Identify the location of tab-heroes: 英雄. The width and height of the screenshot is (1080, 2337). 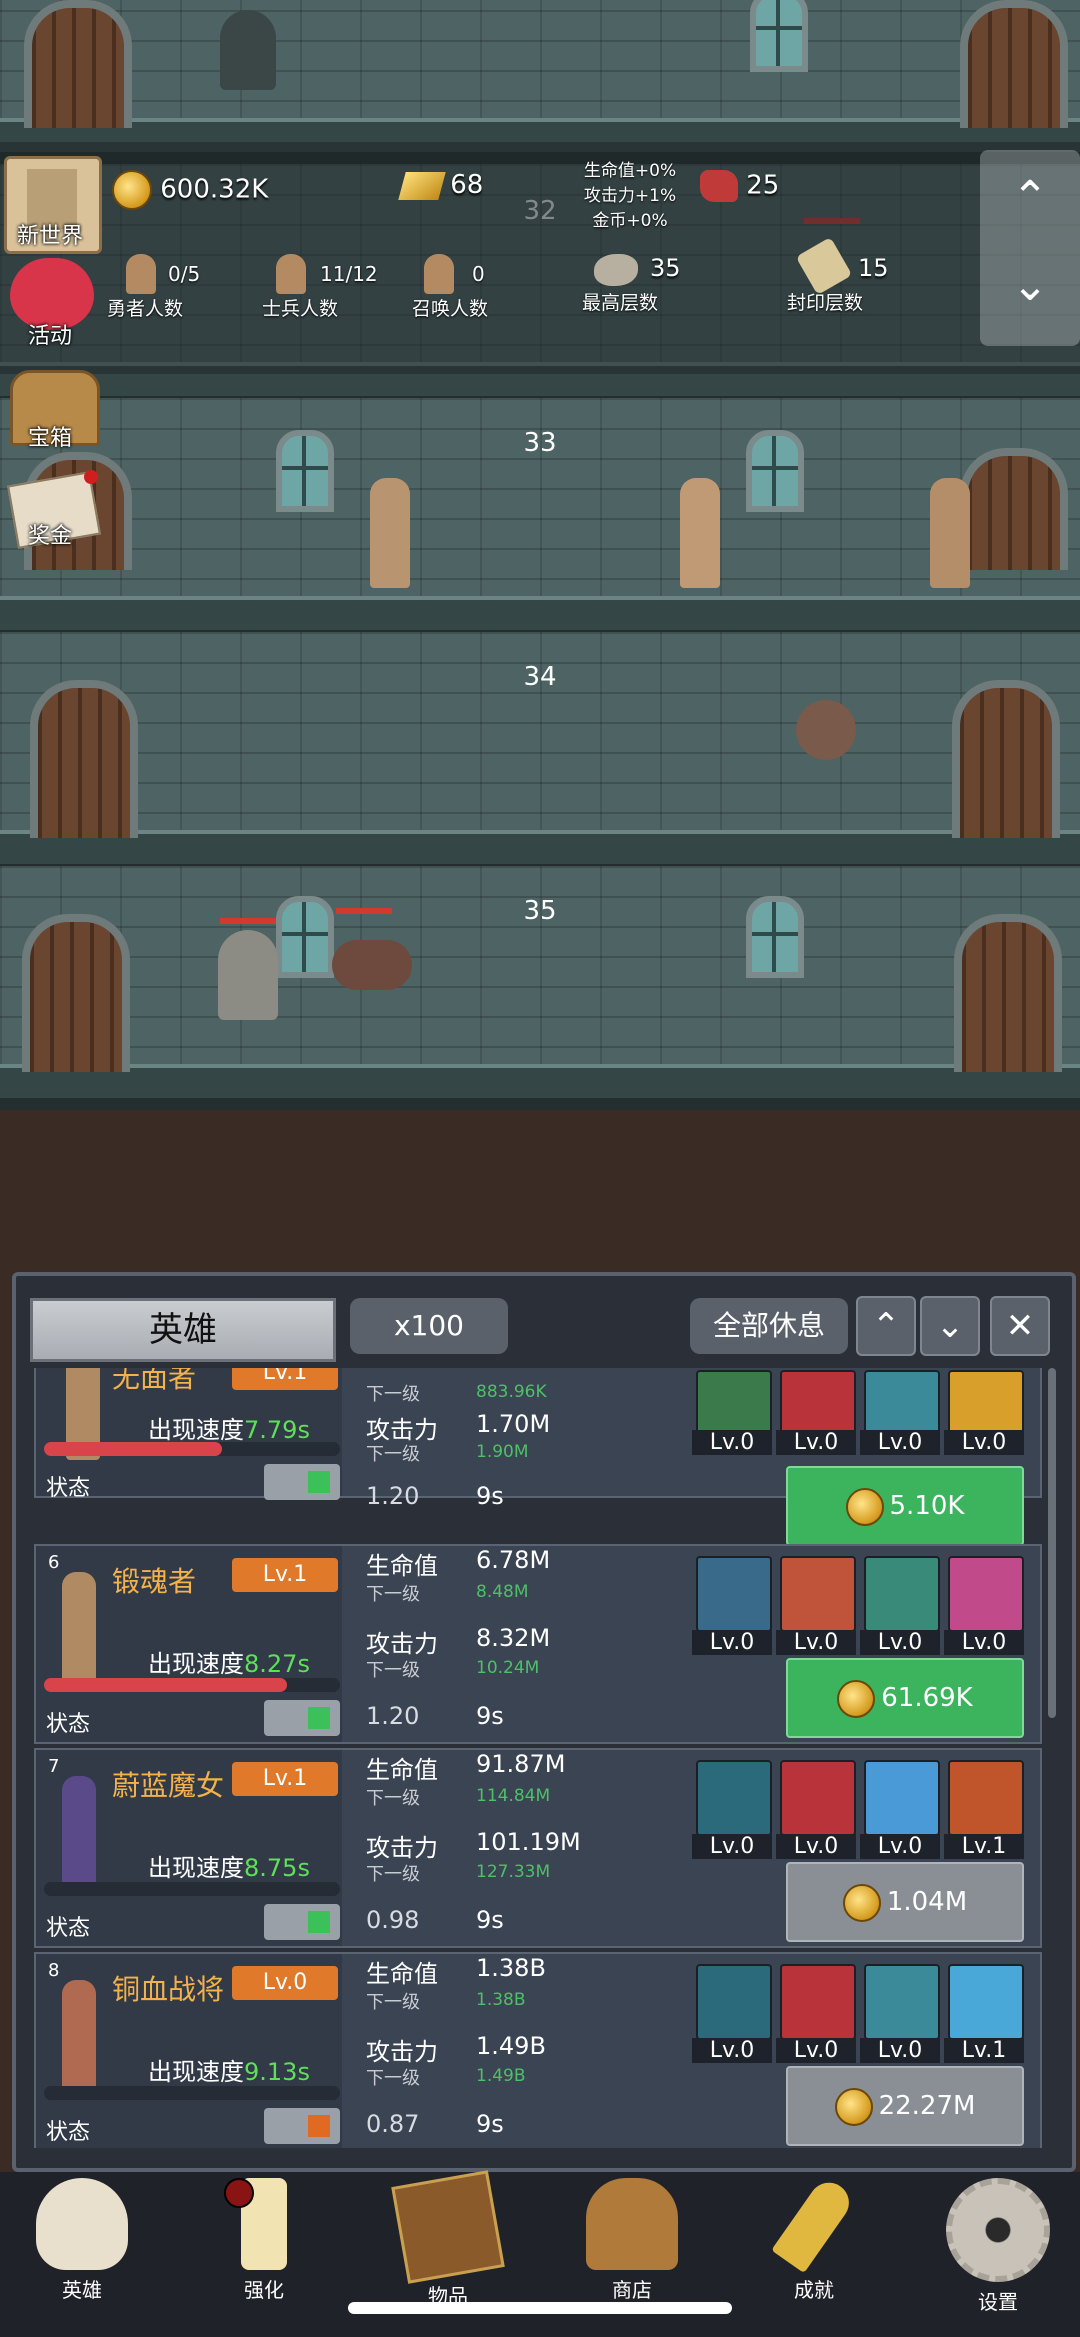
(183, 1330).